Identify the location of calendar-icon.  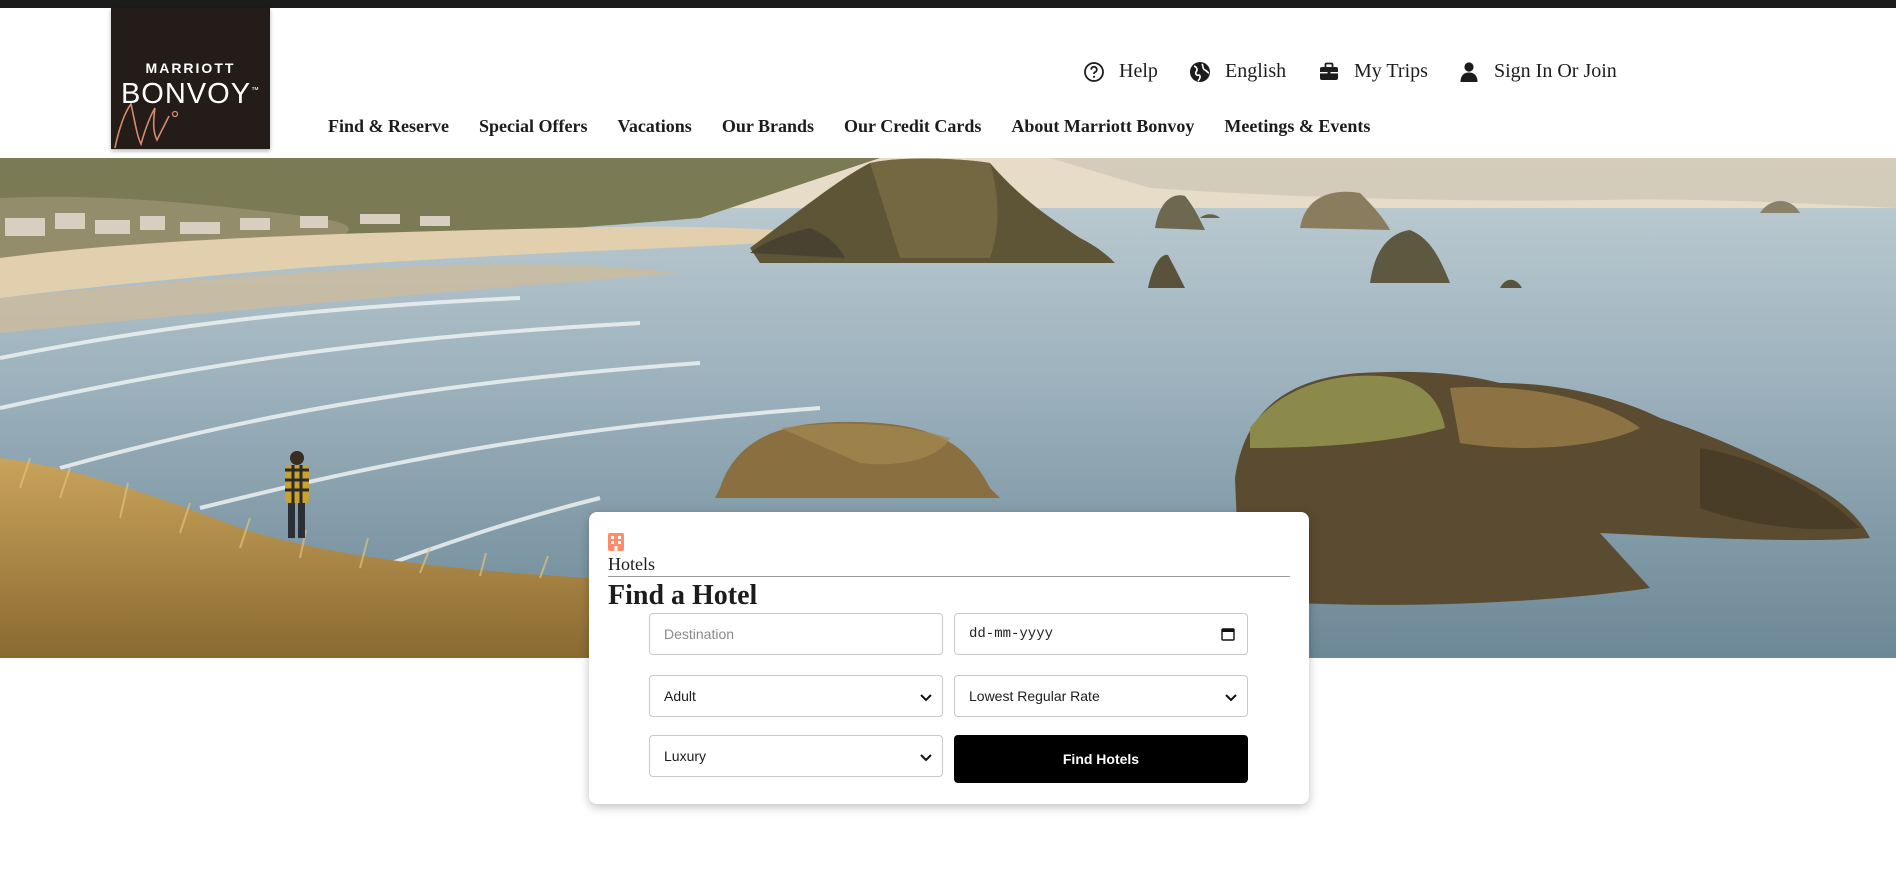
(1228, 634).